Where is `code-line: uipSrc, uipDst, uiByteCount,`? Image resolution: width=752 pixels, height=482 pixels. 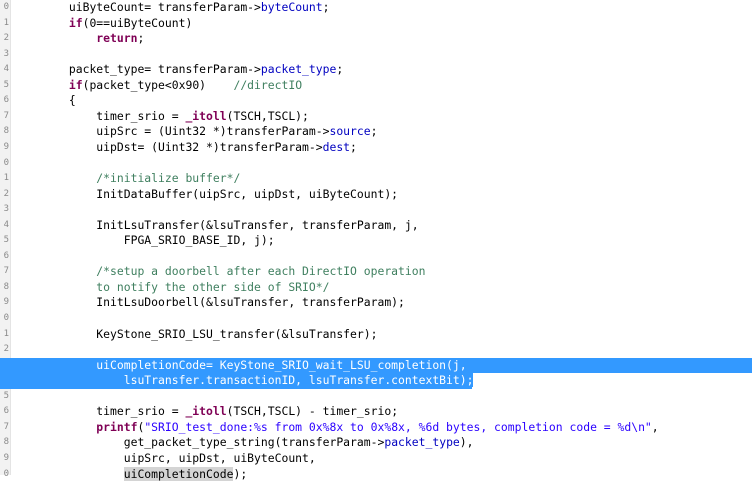 code-line: uipSrc, uipDst, uiByteCount, is located at coordinates (376, 459).